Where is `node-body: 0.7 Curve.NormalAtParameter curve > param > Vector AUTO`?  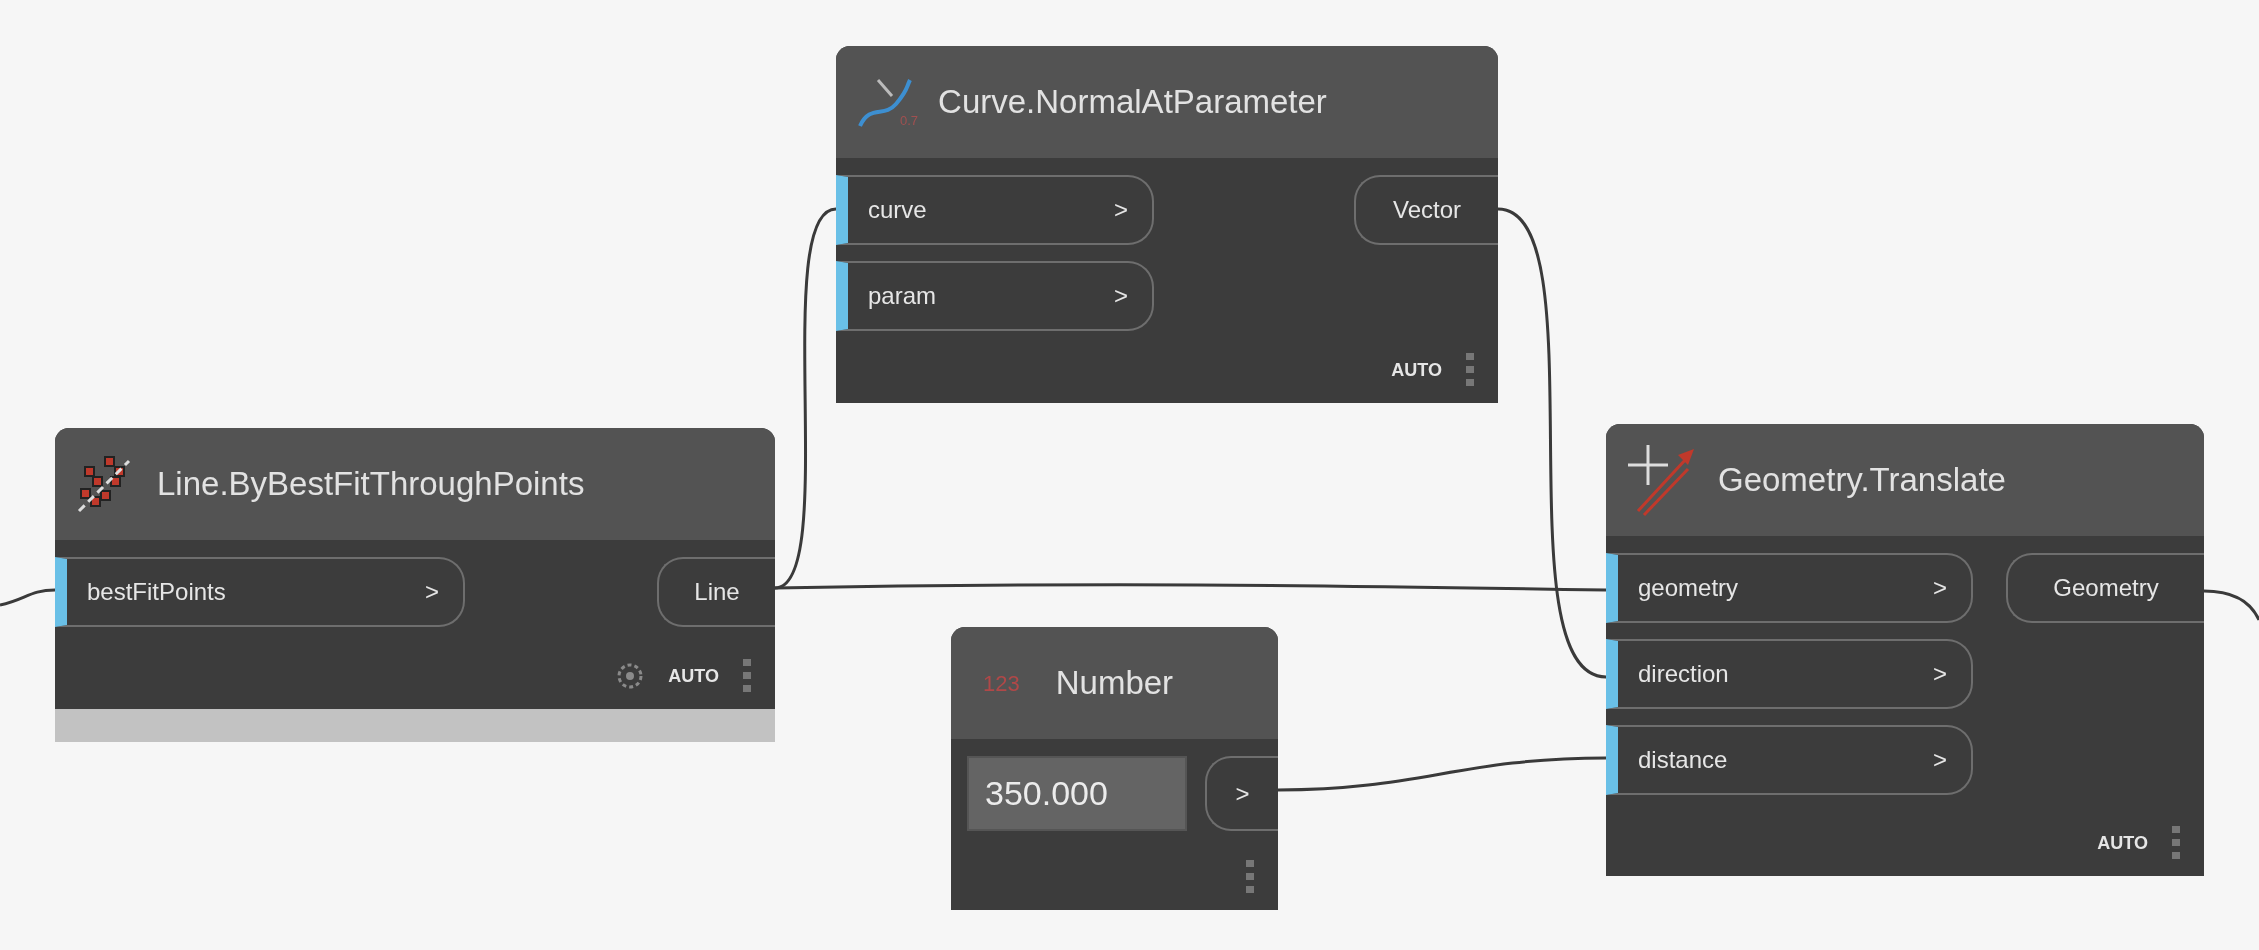 node-body: 0.7 Curve.NormalAtParameter curve > param > Vector AUTO is located at coordinates (1167, 224).